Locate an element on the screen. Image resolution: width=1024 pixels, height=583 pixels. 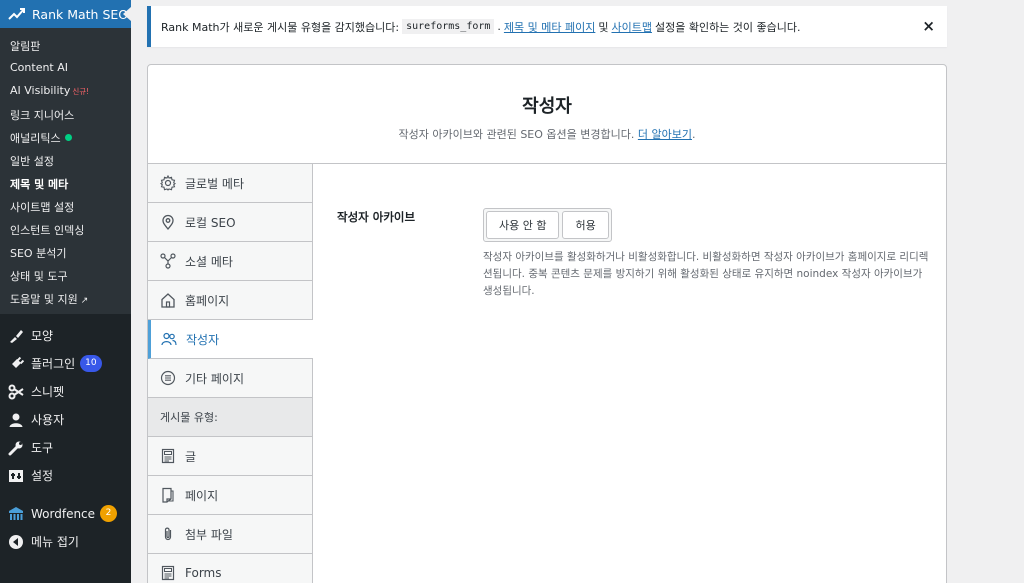
menu-plugins-label: 플러그인 is located at coordinates (53, 364).